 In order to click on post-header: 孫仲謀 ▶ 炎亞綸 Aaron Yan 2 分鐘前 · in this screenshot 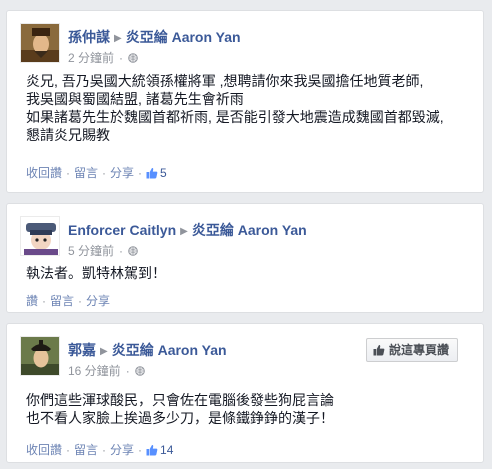, I will do `click(245, 38)`.